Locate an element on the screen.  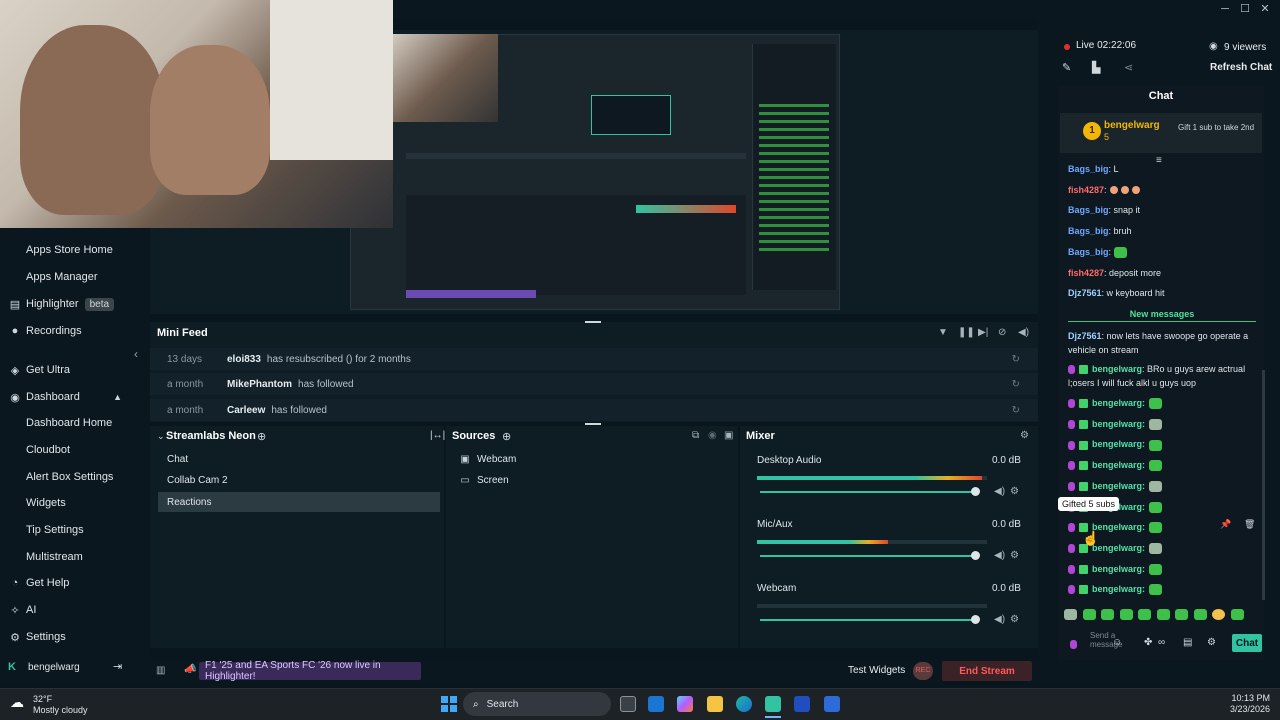
stats-icon: ▥ is located at coordinates (160, 670).